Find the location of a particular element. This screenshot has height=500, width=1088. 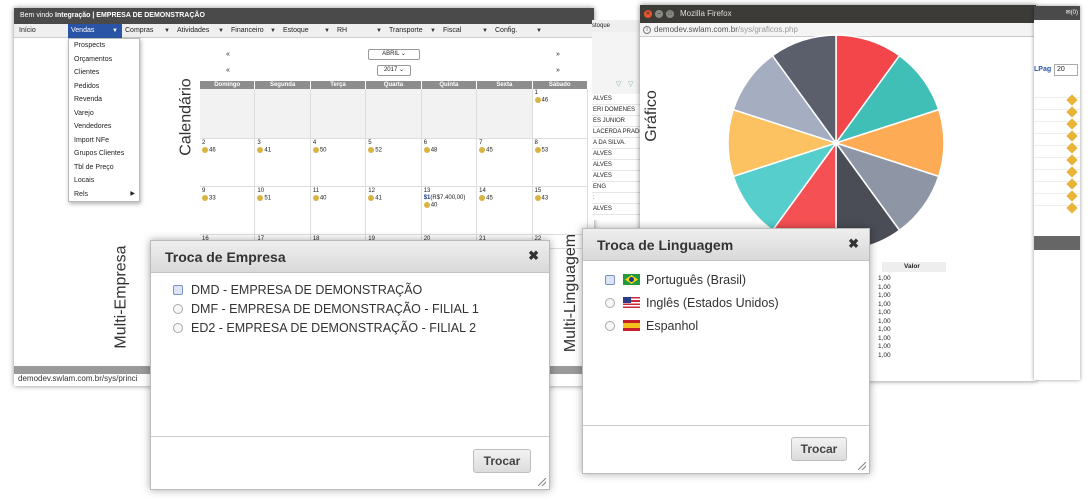

calendar-day-cell: 4 50 is located at coordinates (338, 163).